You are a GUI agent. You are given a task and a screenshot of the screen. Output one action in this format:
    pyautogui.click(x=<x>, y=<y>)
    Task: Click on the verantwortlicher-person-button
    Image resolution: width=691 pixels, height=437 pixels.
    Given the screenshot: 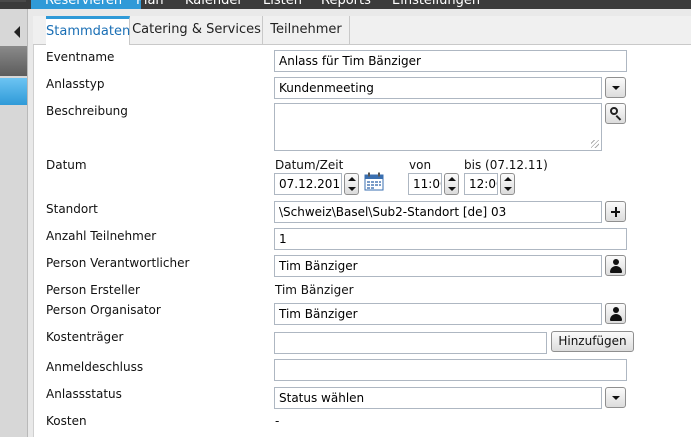 What is the action you would take?
    pyautogui.click(x=615, y=265)
    